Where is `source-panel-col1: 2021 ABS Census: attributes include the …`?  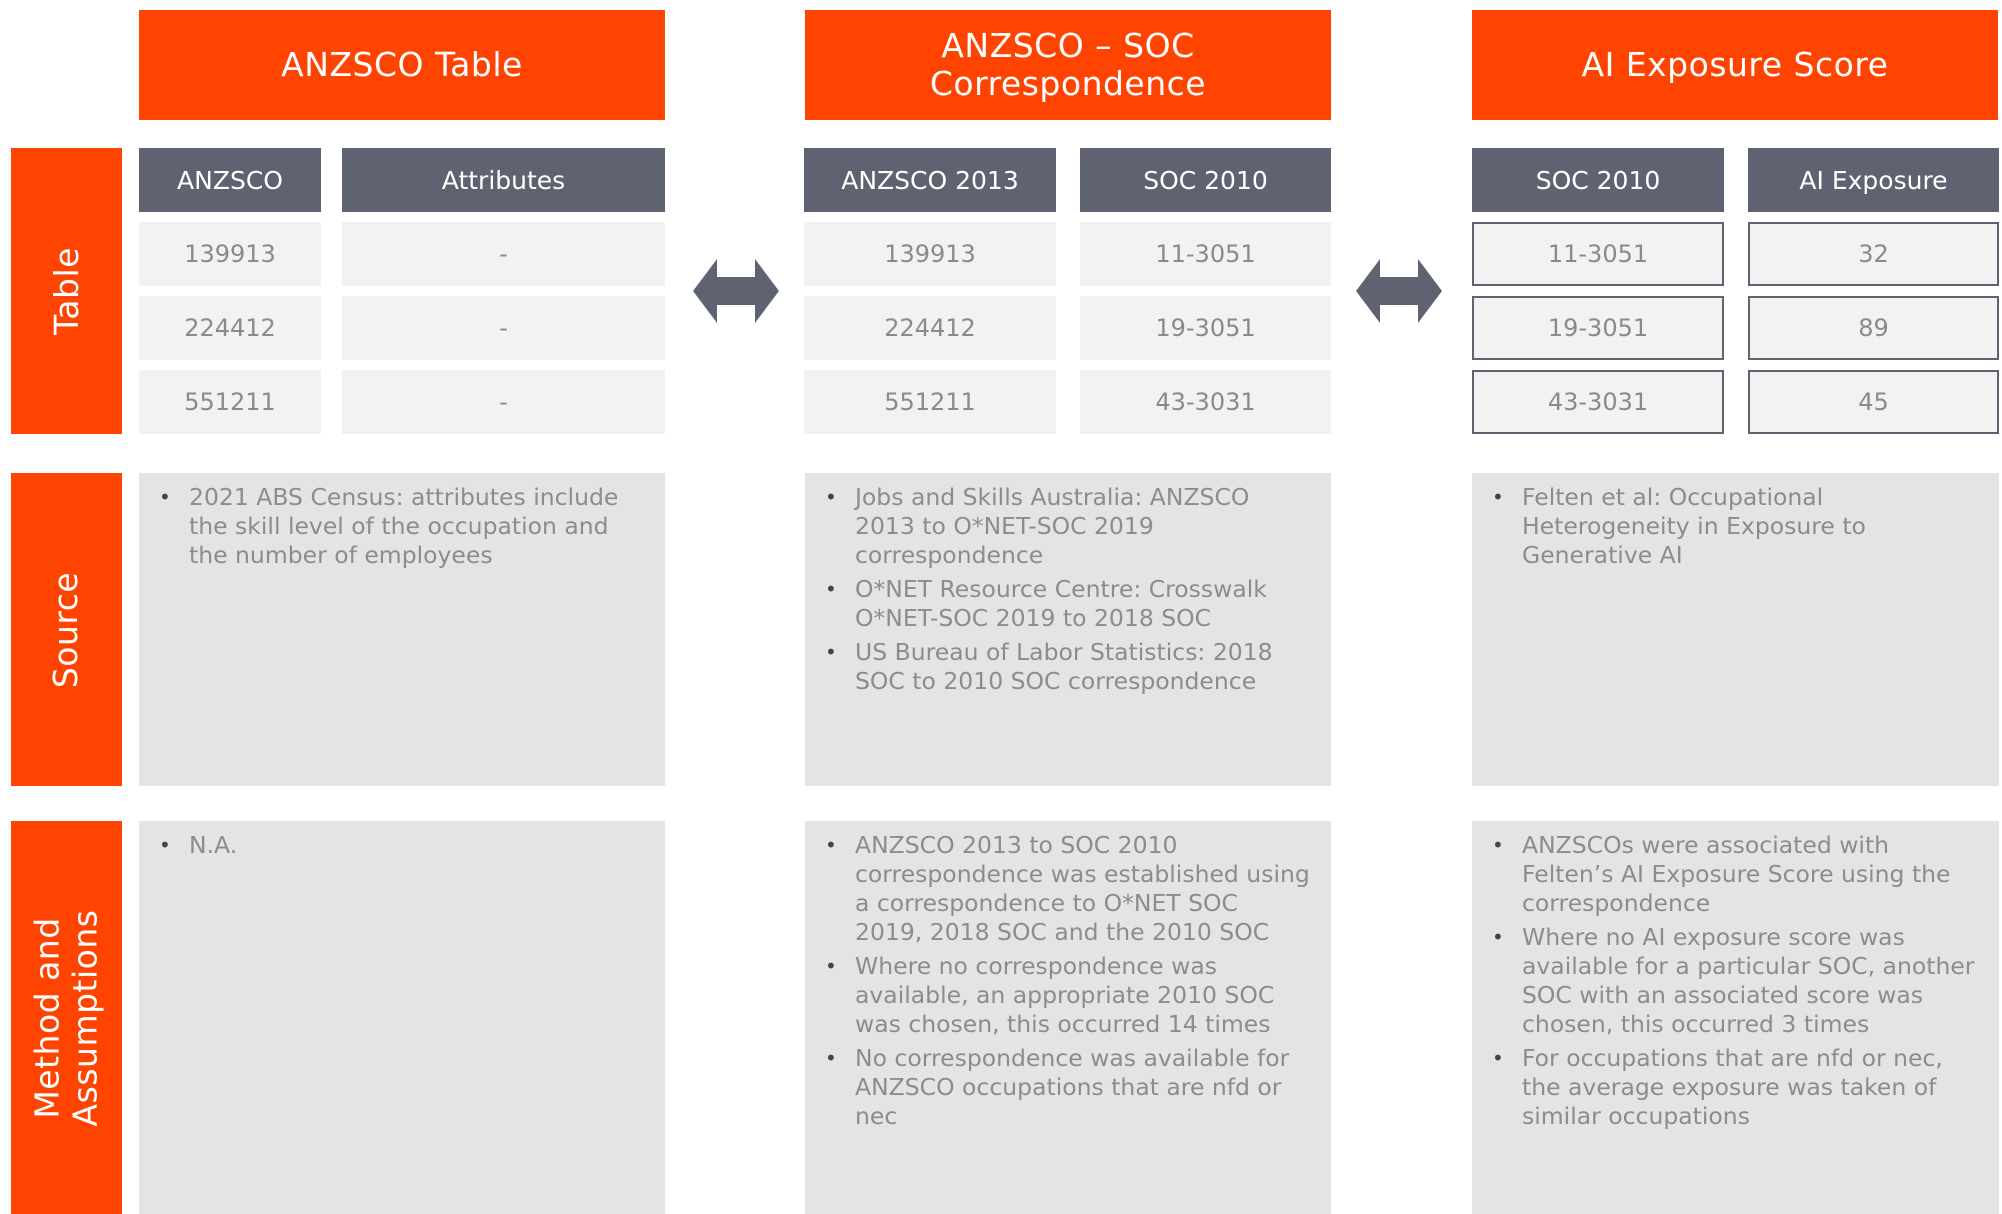
source-panel-col1: 2021 ABS Census: attributes include the … is located at coordinates (402, 629).